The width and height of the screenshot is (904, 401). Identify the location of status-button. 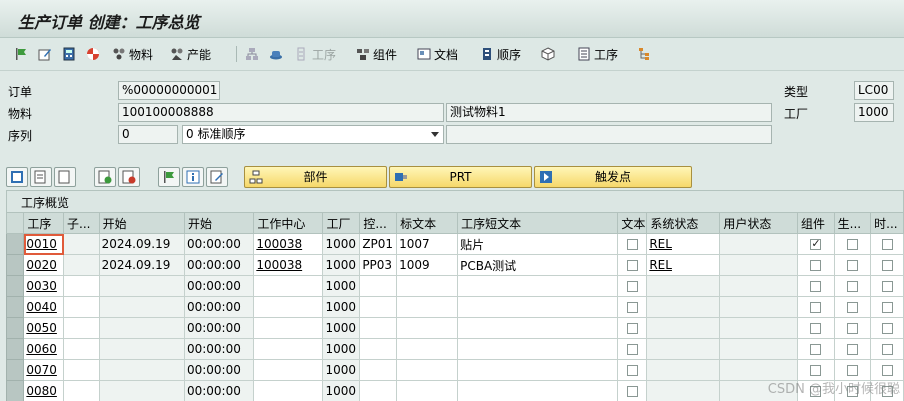
(93, 54).